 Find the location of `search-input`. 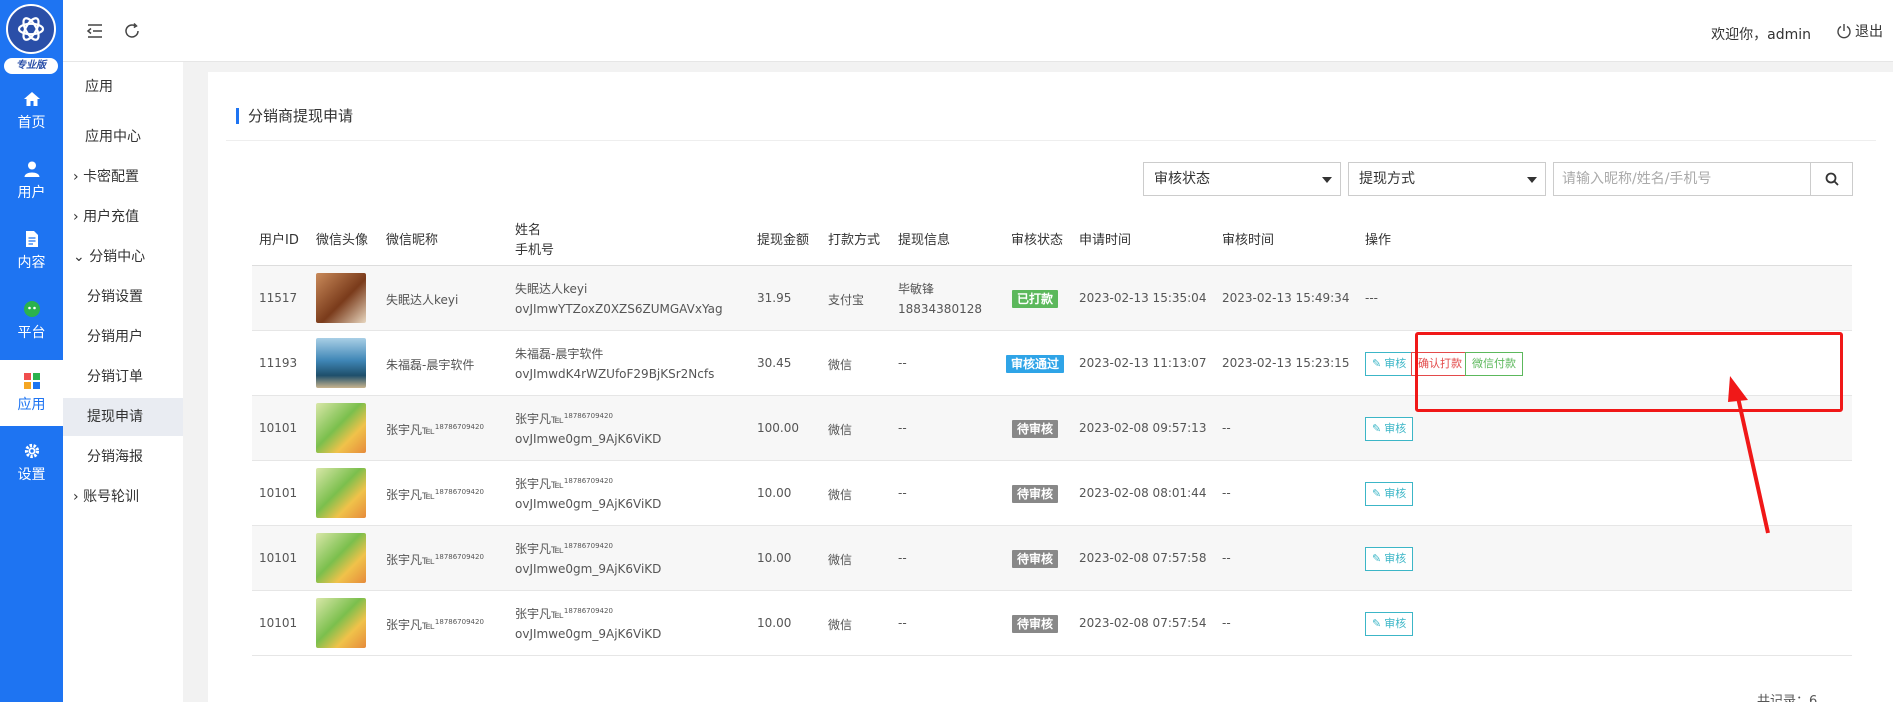

search-input is located at coordinates (1682, 179).